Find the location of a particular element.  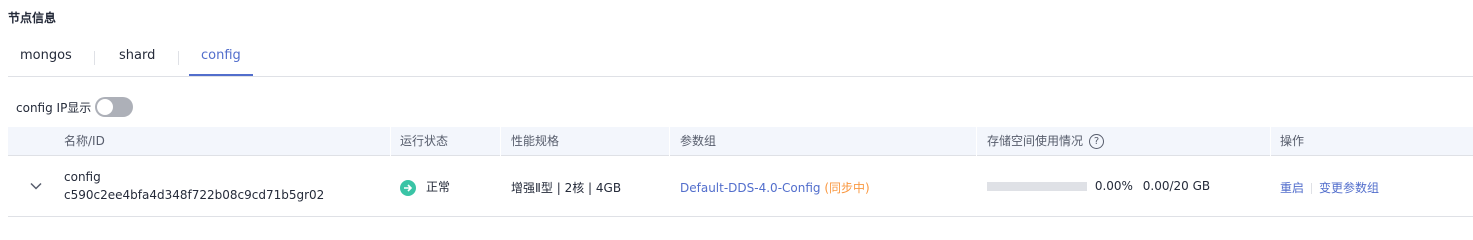

restart-button: 重启 is located at coordinates (1292, 188).